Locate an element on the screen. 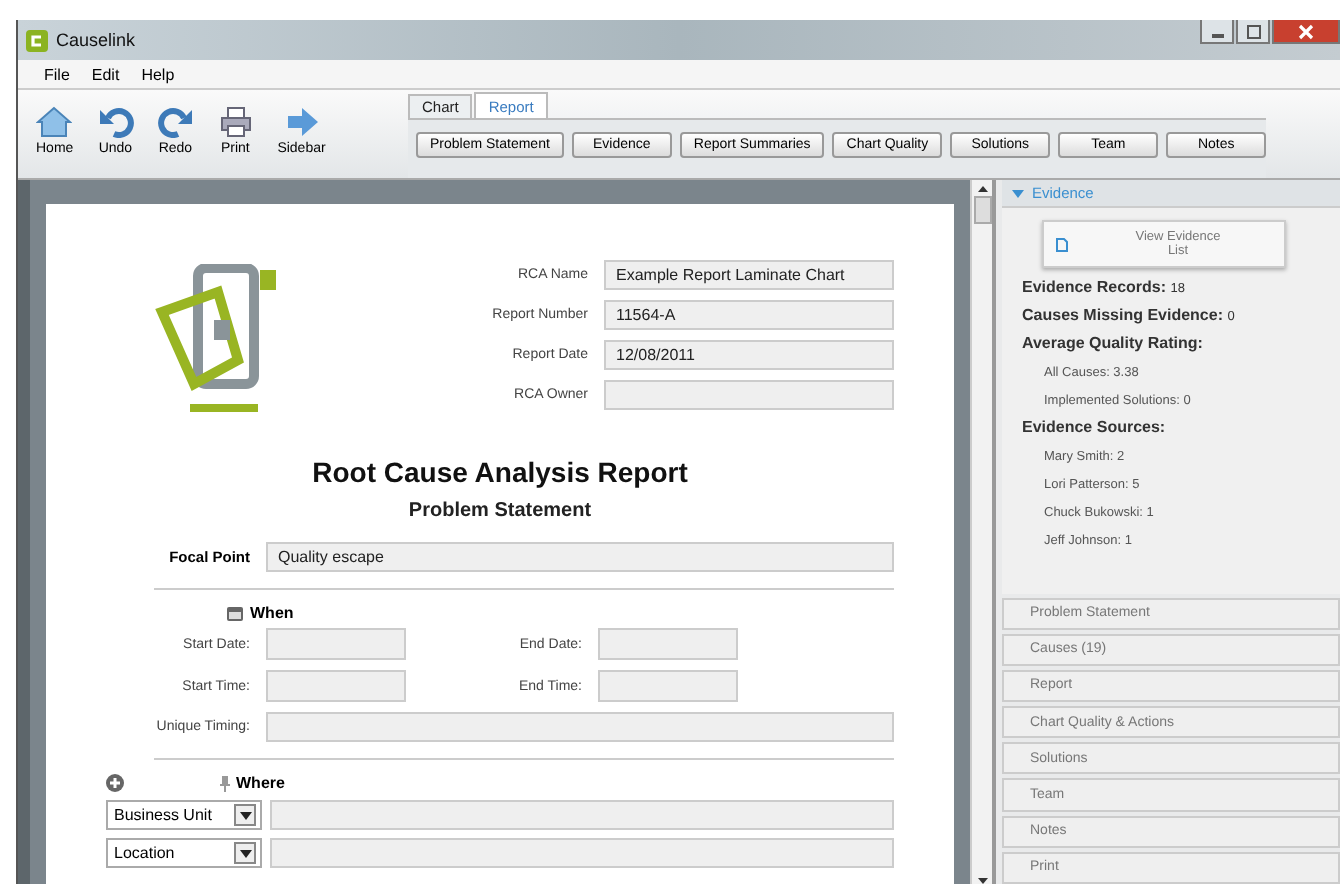 The height and width of the screenshot is (884, 1340). document-icon is located at coordinates (1062, 244).